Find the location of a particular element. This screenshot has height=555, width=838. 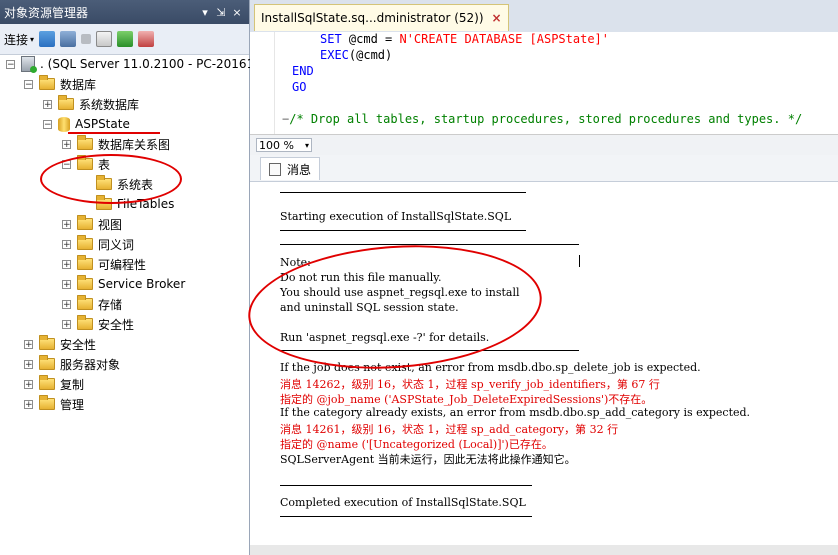

tree-item-synonyms: + 同义词 is located at coordinates (98, 244).